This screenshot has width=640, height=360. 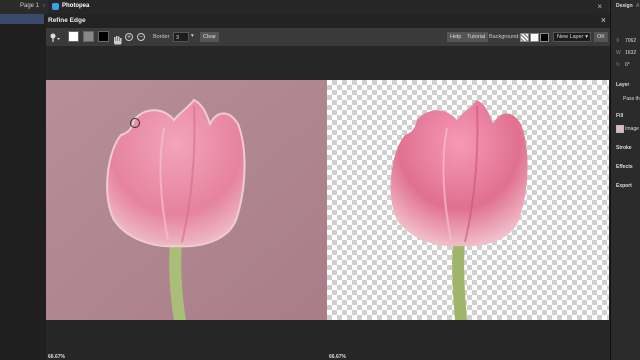 What do you see at coordinates (328, 7) in the screenshot?
I see `app-tab: Photopea ×` at bounding box center [328, 7].